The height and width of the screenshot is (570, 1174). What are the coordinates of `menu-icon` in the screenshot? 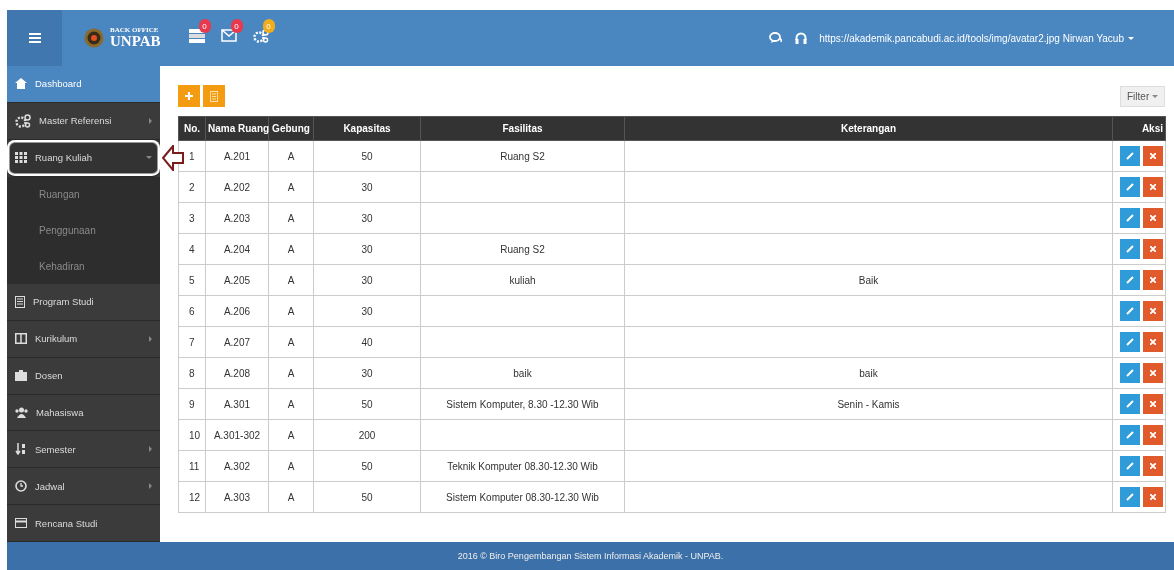 It's located at (34, 38).